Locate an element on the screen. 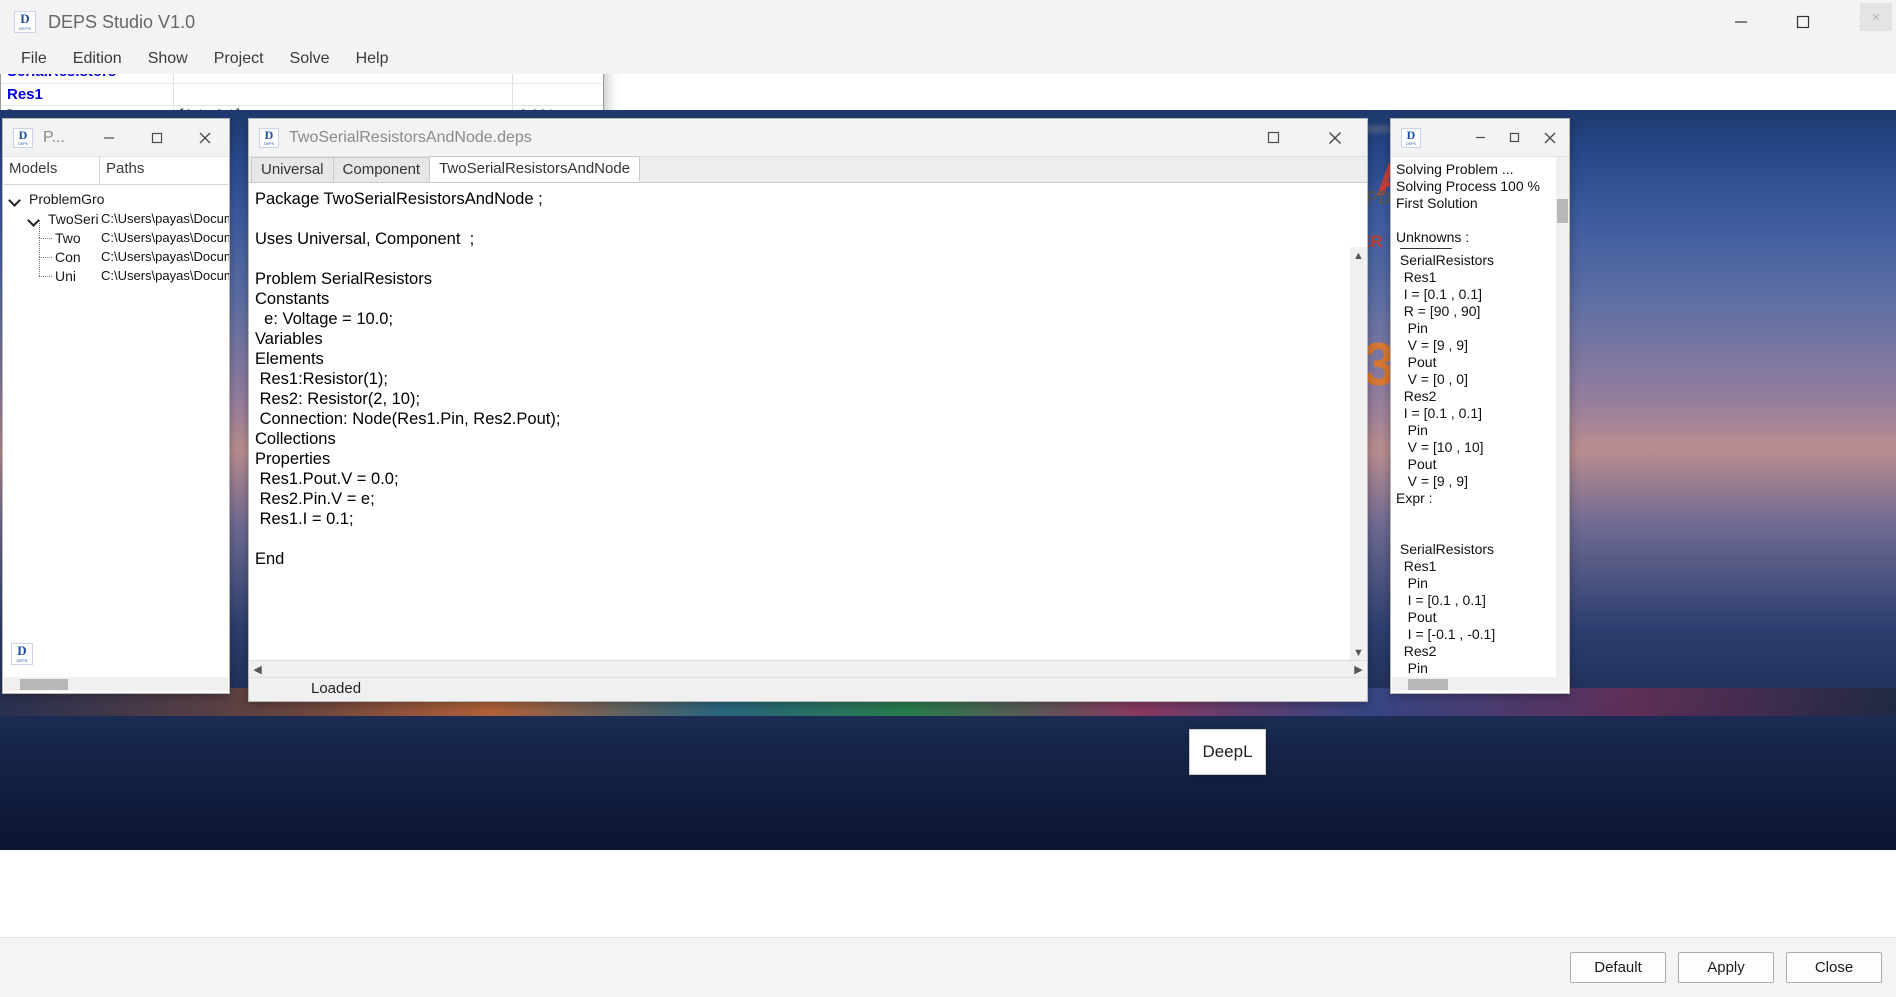 The image size is (1896, 997). solver-close-icon is located at coordinates (1550, 138).